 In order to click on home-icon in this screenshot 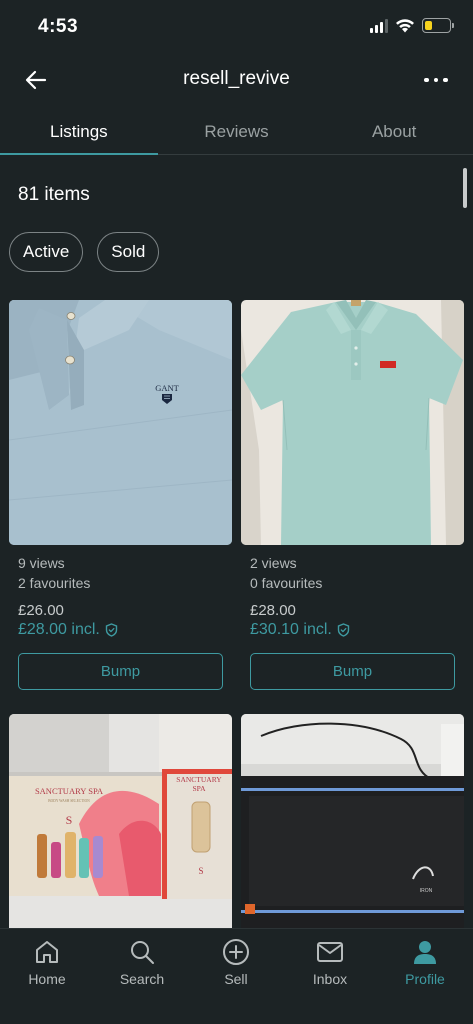, I will do `click(47, 952)`.